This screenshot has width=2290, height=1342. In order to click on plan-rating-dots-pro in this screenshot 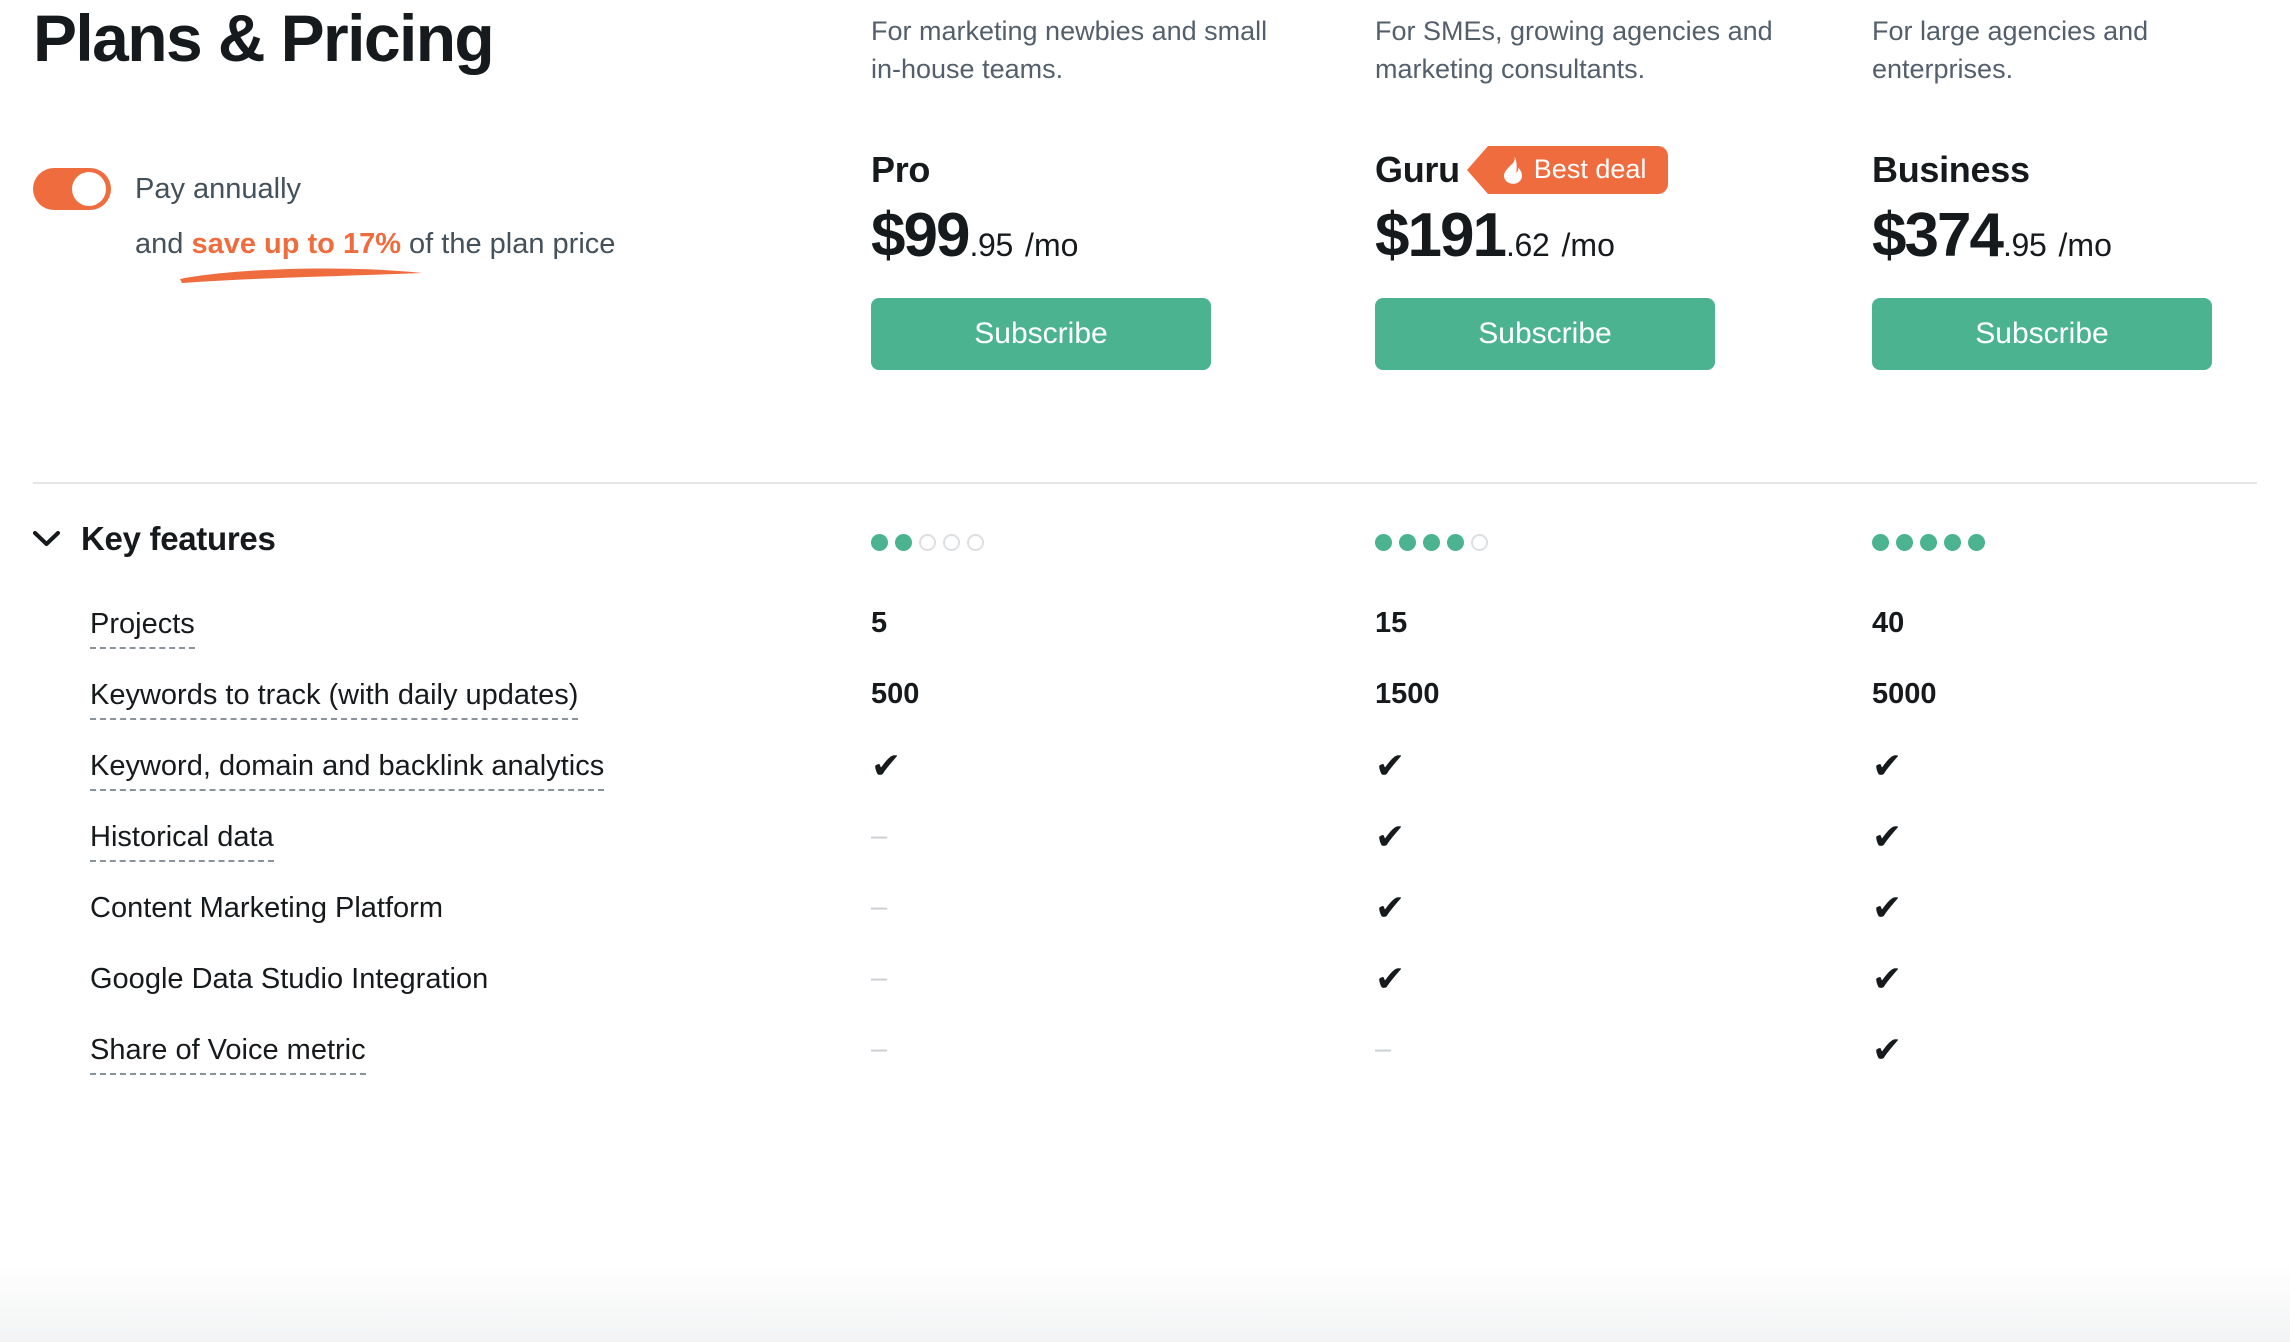, I will do `click(927, 542)`.